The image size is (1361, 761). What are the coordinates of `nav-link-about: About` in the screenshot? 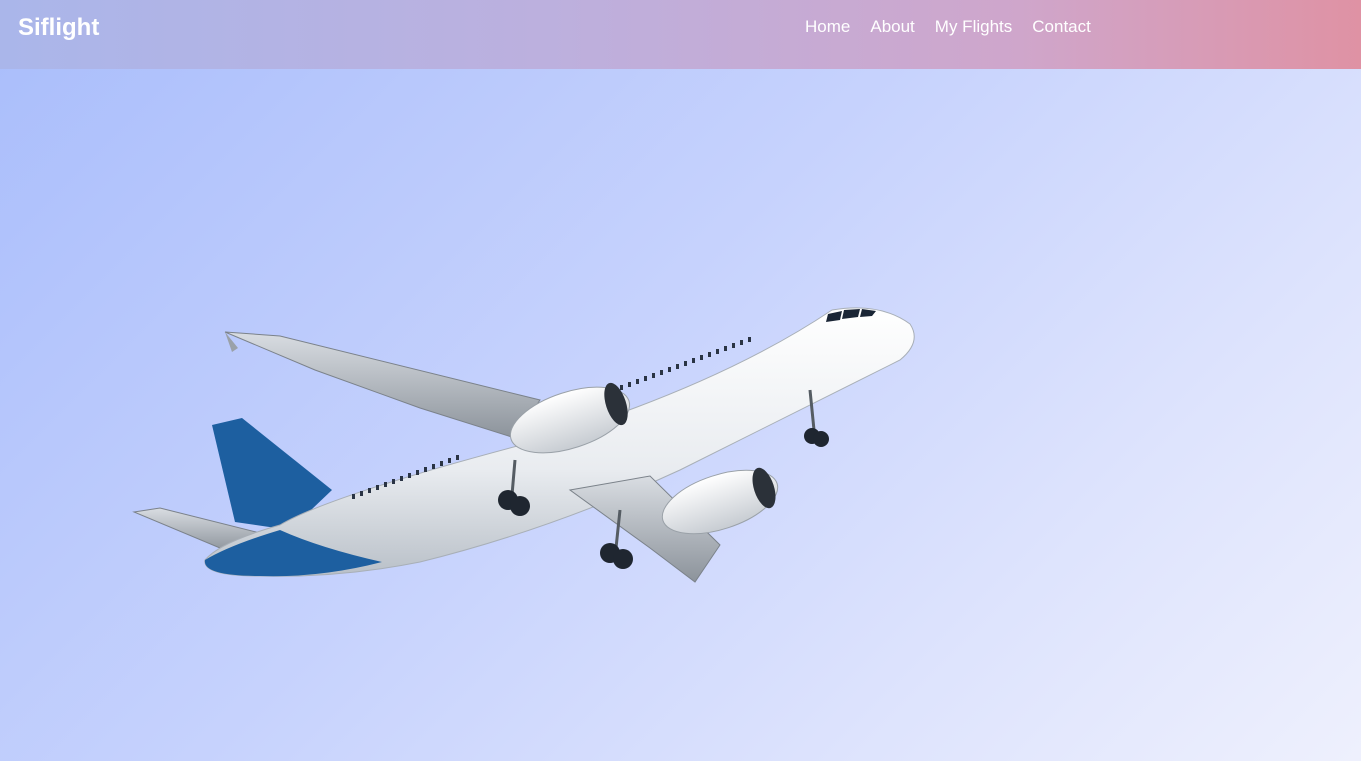 It's located at (892, 26).